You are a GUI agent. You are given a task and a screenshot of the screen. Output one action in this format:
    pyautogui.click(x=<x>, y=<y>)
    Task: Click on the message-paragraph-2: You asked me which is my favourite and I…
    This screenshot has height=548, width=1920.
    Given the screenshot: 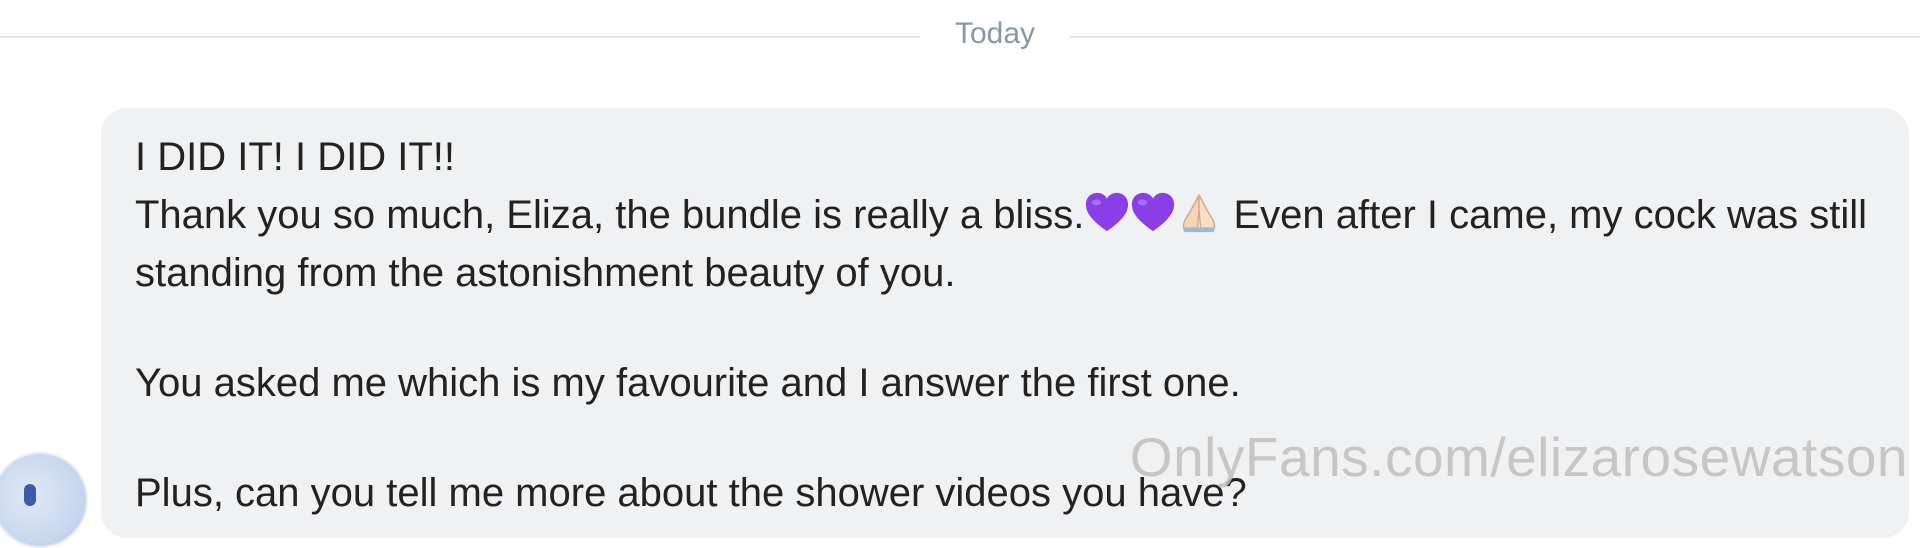 What is the action you would take?
    pyautogui.click(x=688, y=383)
    